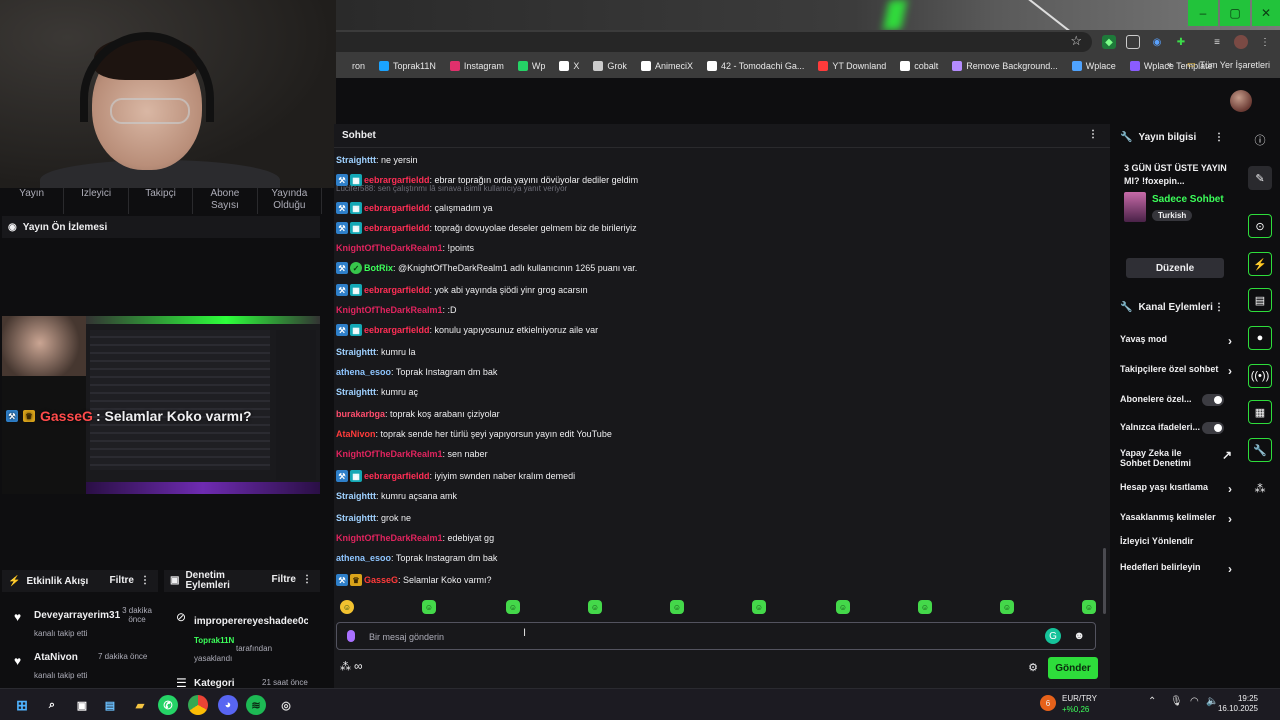  Describe the element at coordinates (610, 66) in the screenshot. I see `bookmark-item: Grok` at that location.